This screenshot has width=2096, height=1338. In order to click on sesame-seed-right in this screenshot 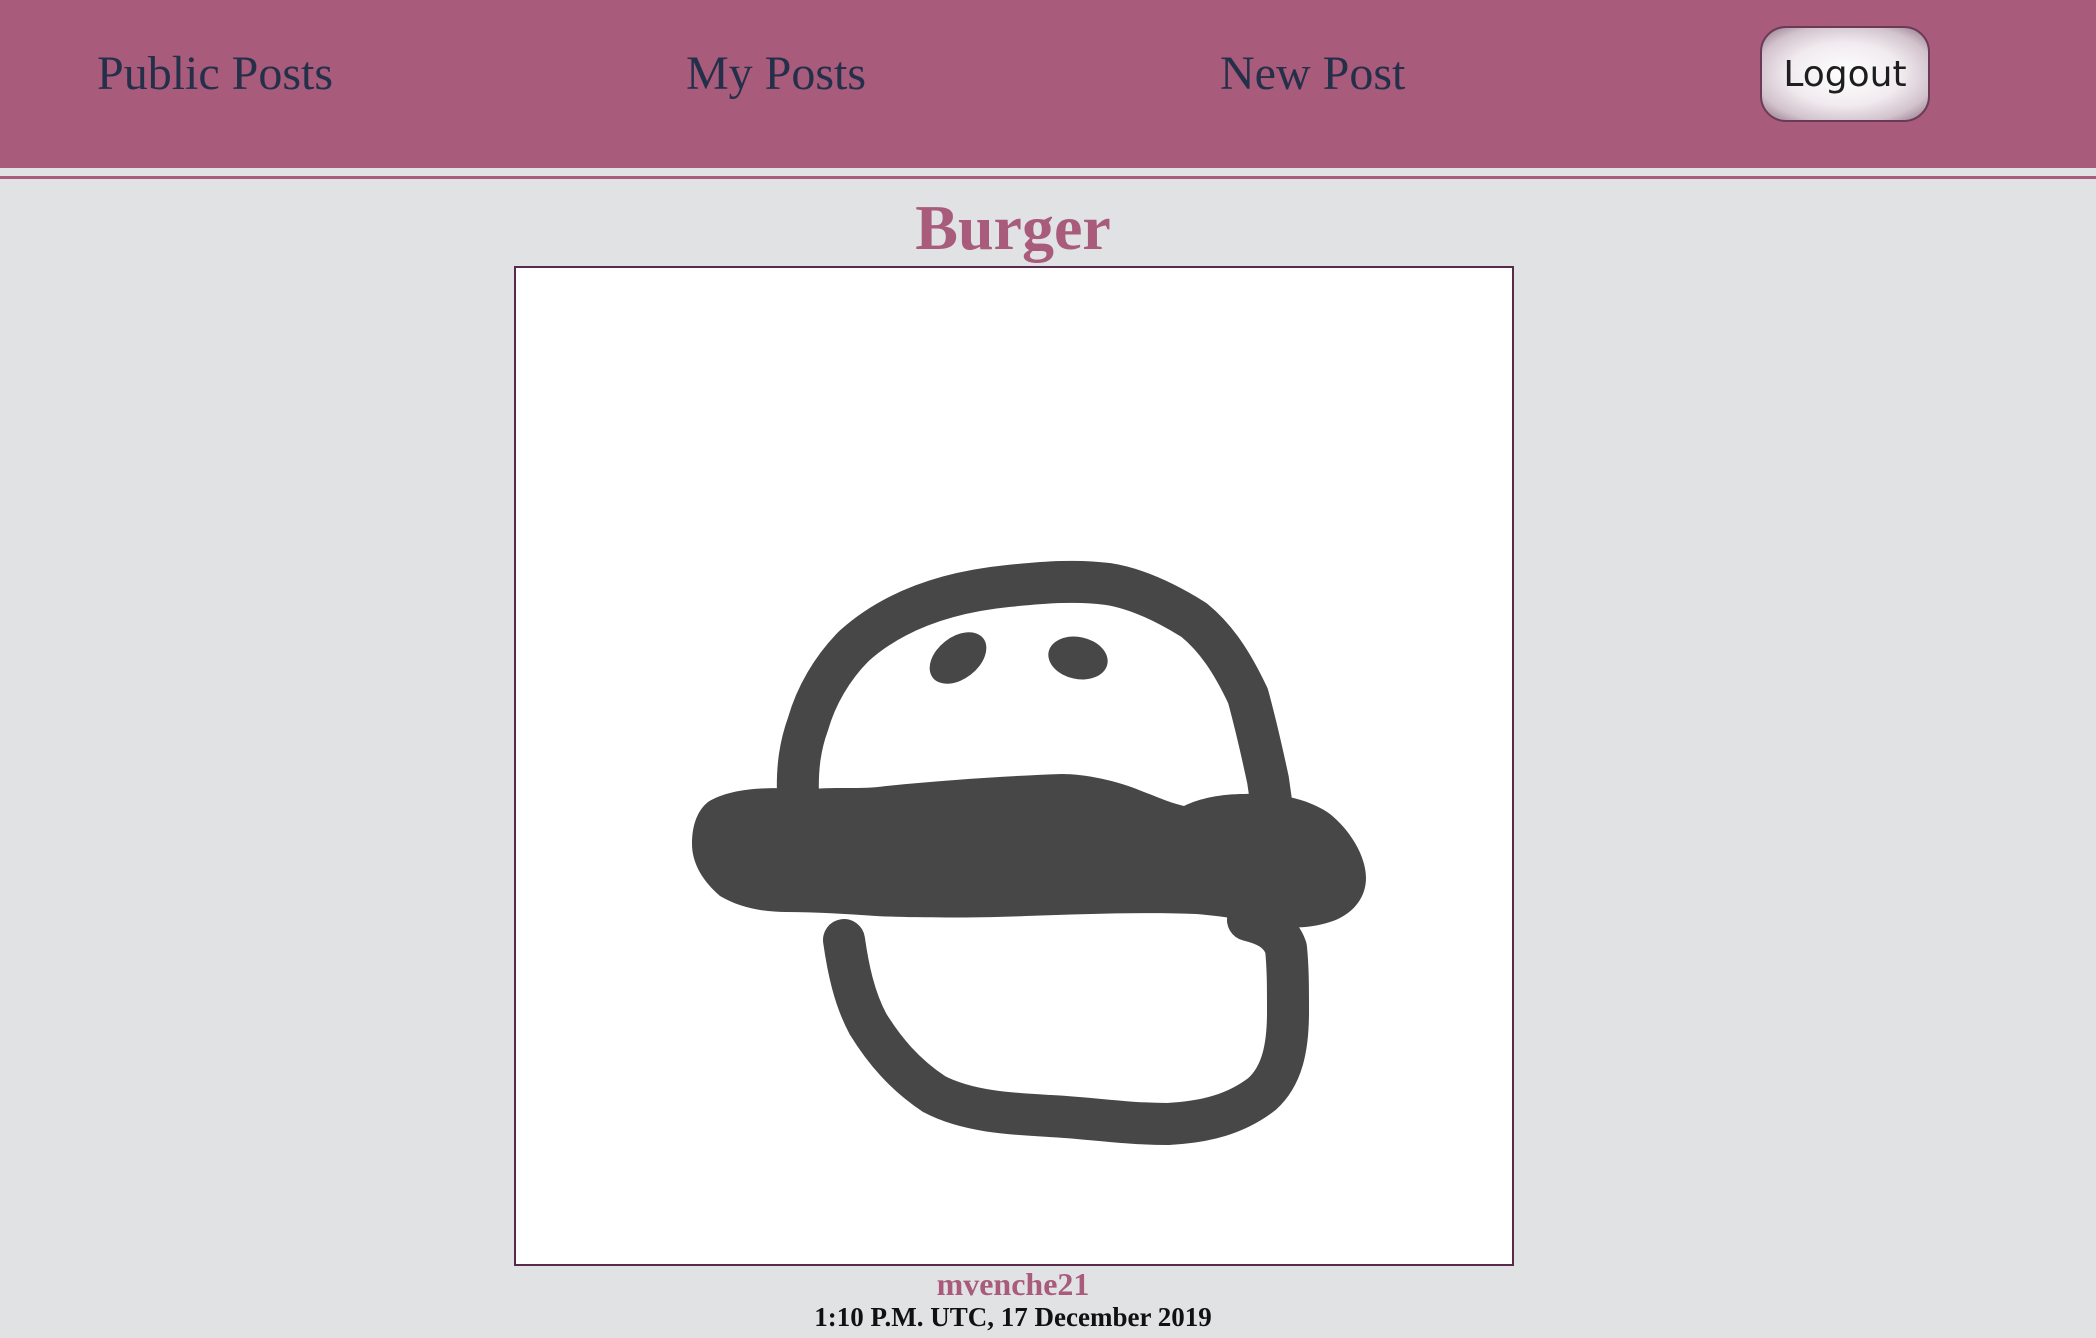, I will do `click(1078, 658)`.